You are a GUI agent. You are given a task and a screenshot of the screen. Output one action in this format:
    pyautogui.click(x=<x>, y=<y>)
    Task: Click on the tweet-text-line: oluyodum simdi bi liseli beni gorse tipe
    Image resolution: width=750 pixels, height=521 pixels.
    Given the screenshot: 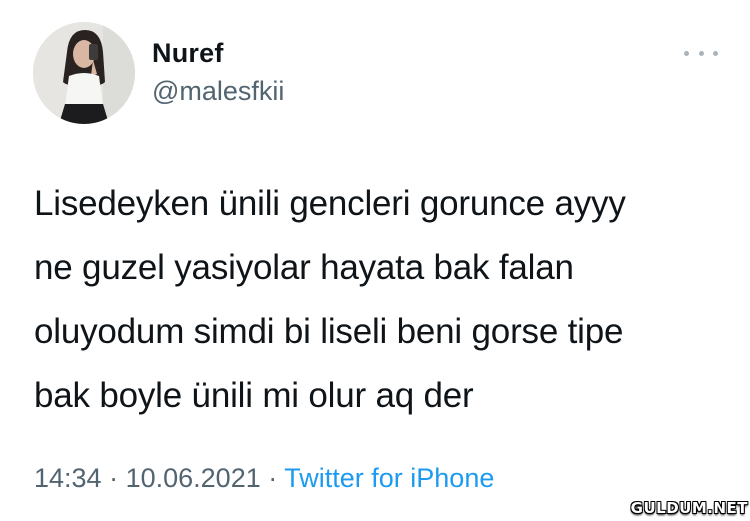 What is the action you would take?
    pyautogui.click(x=329, y=331)
    